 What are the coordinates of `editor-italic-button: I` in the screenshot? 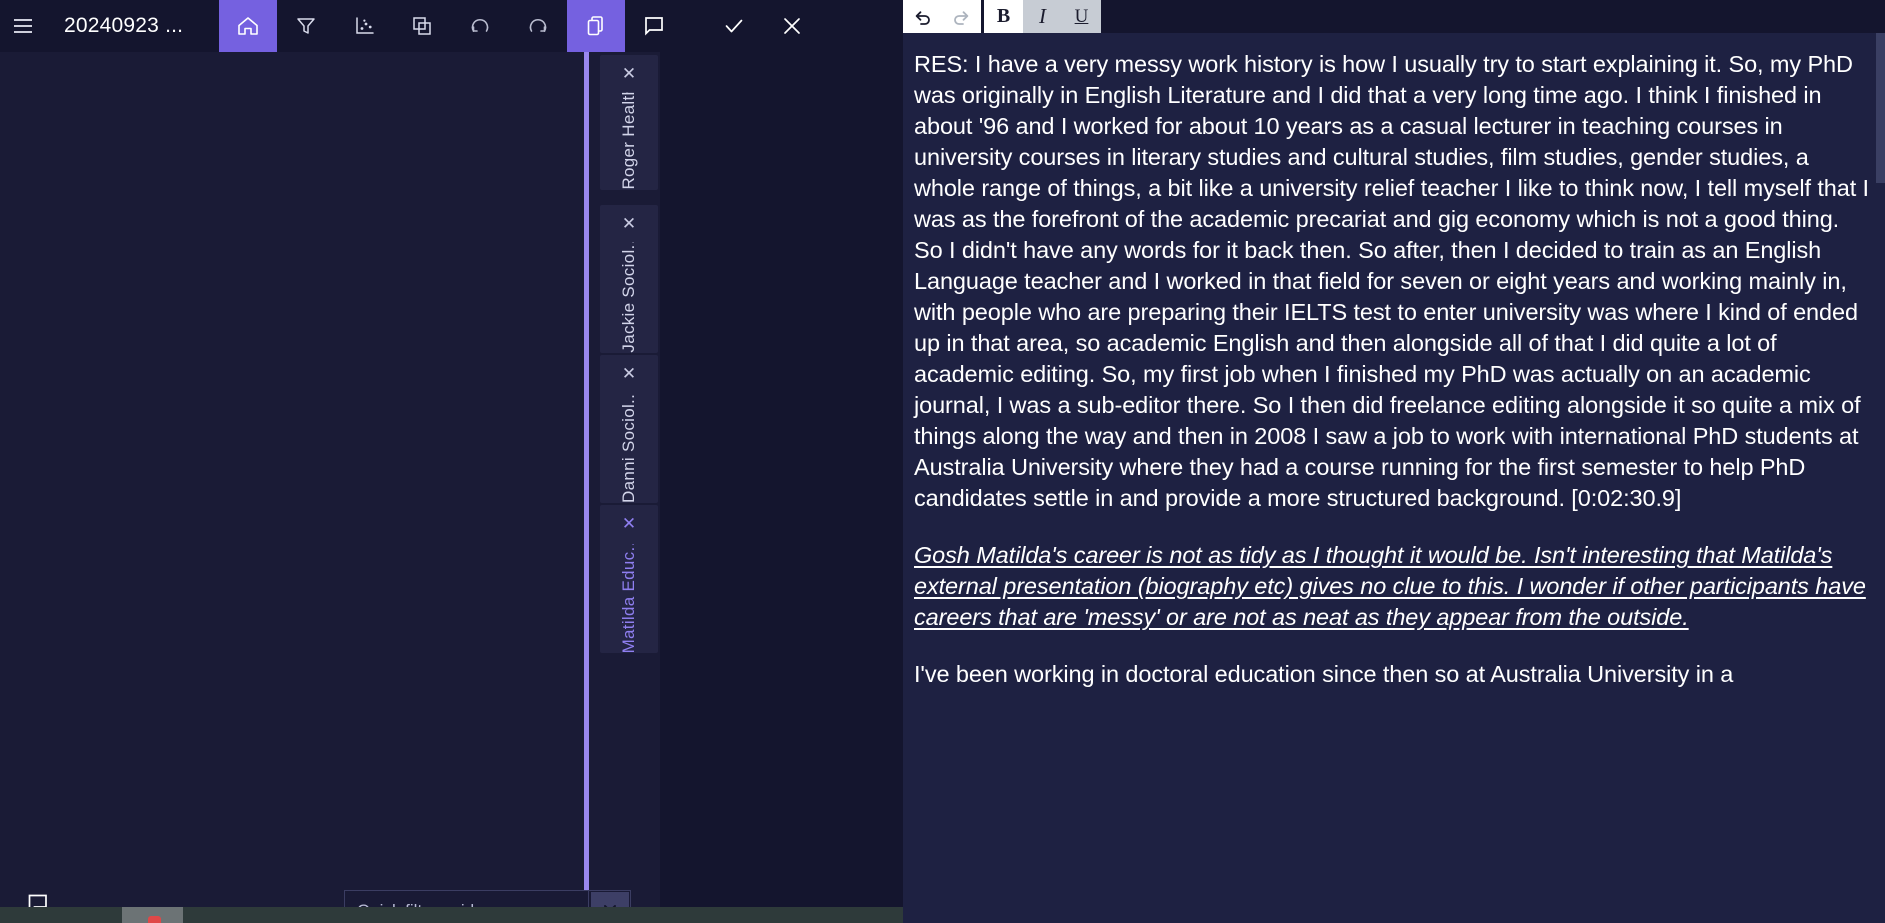 It's located at (1042, 16).